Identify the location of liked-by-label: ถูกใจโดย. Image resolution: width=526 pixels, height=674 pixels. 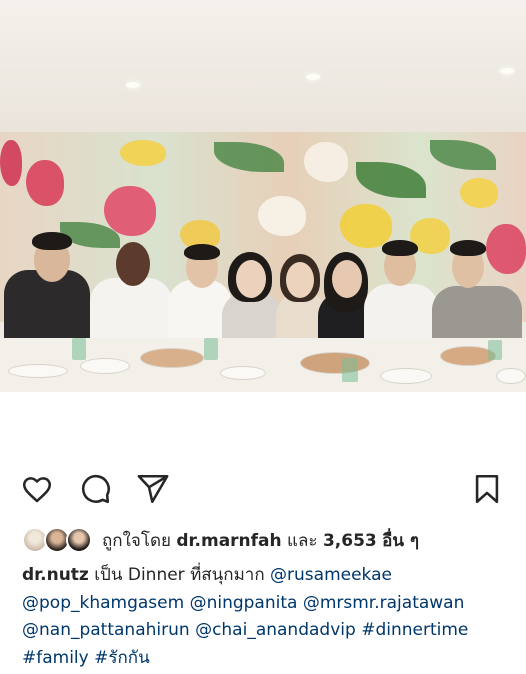
(136, 540).